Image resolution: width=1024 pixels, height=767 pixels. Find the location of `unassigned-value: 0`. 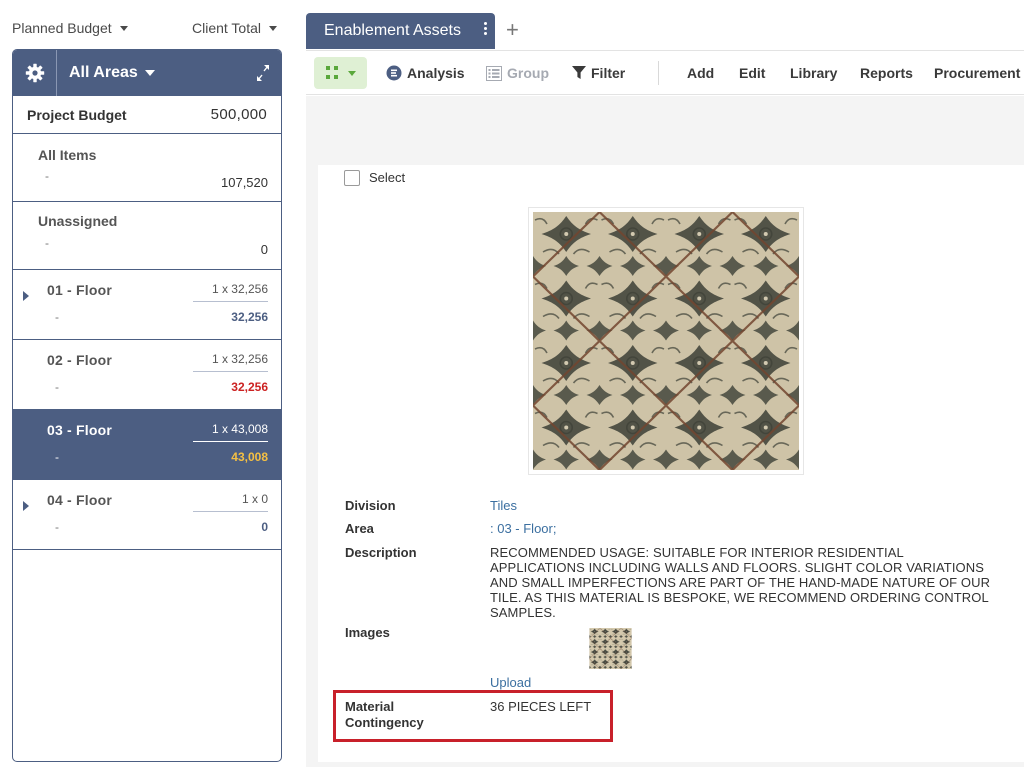

unassigned-value: 0 is located at coordinates (264, 249).